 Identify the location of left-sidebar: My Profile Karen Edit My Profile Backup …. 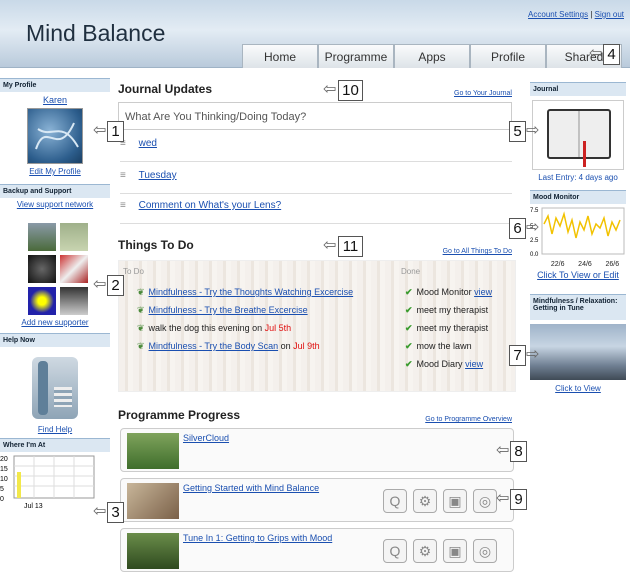
(55, 299).